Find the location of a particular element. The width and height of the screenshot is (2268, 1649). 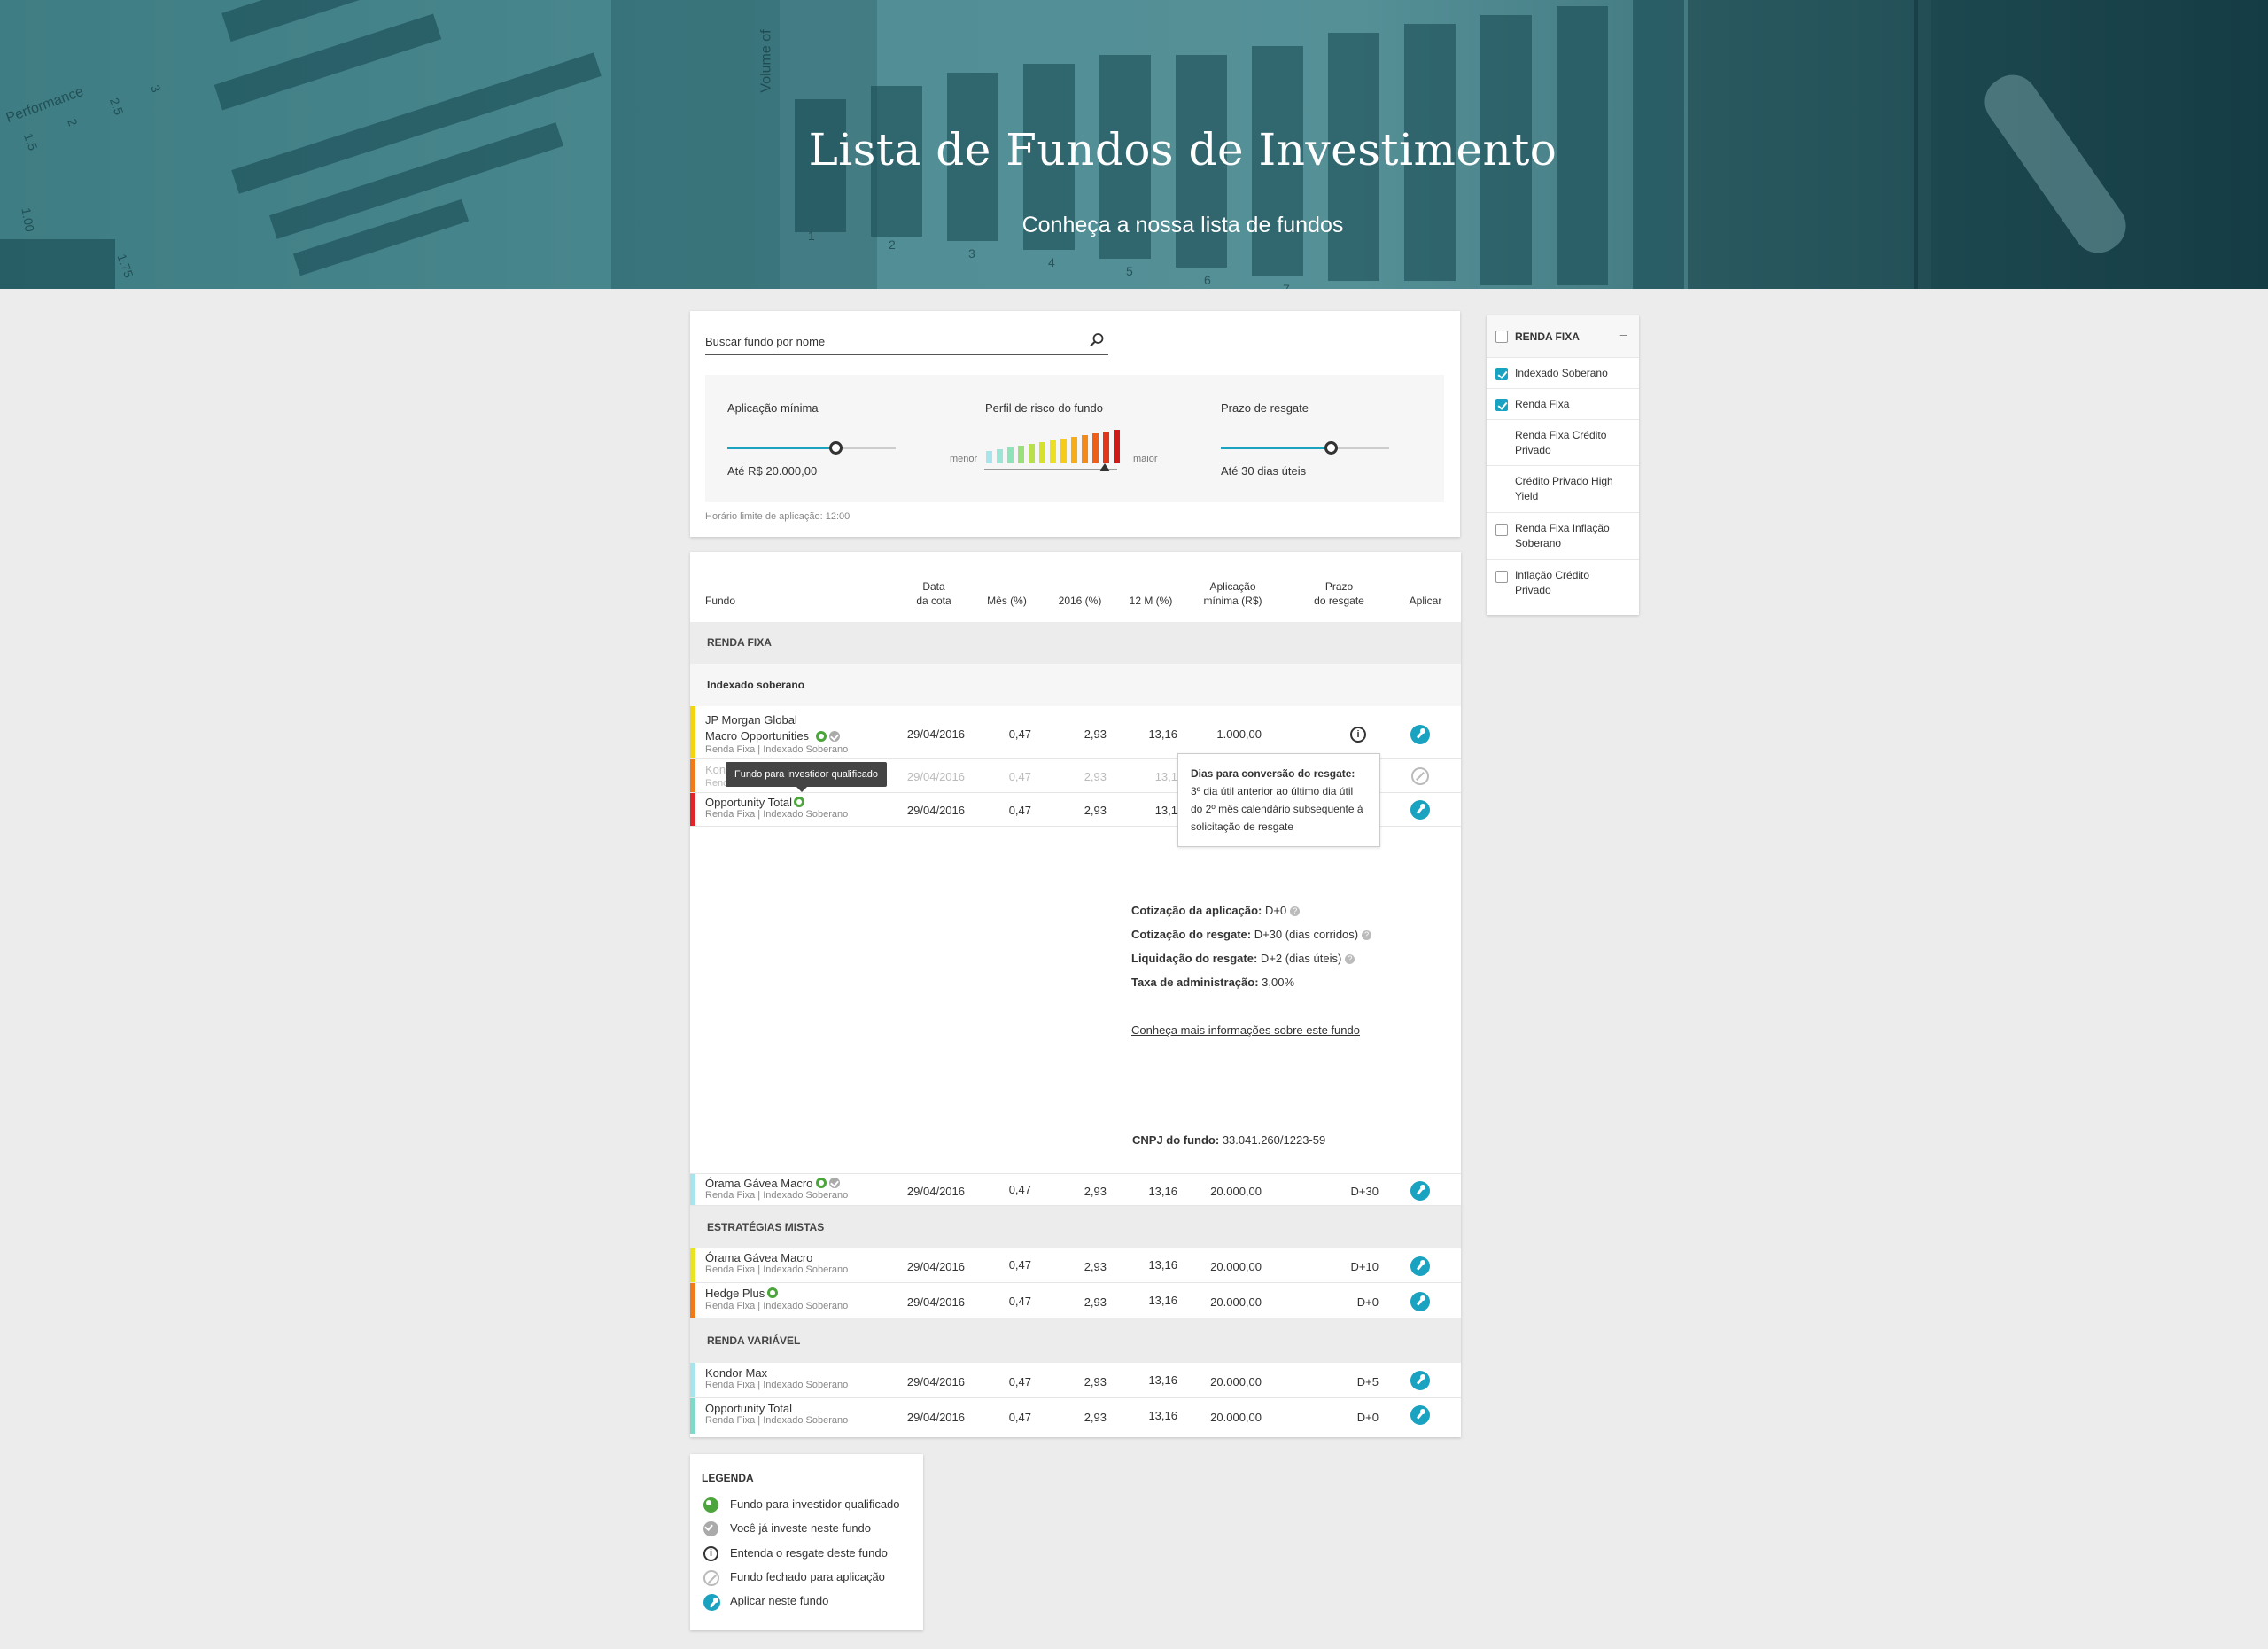

detail-value: D+2 (dias úteis) is located at coordinates (1299, 958).